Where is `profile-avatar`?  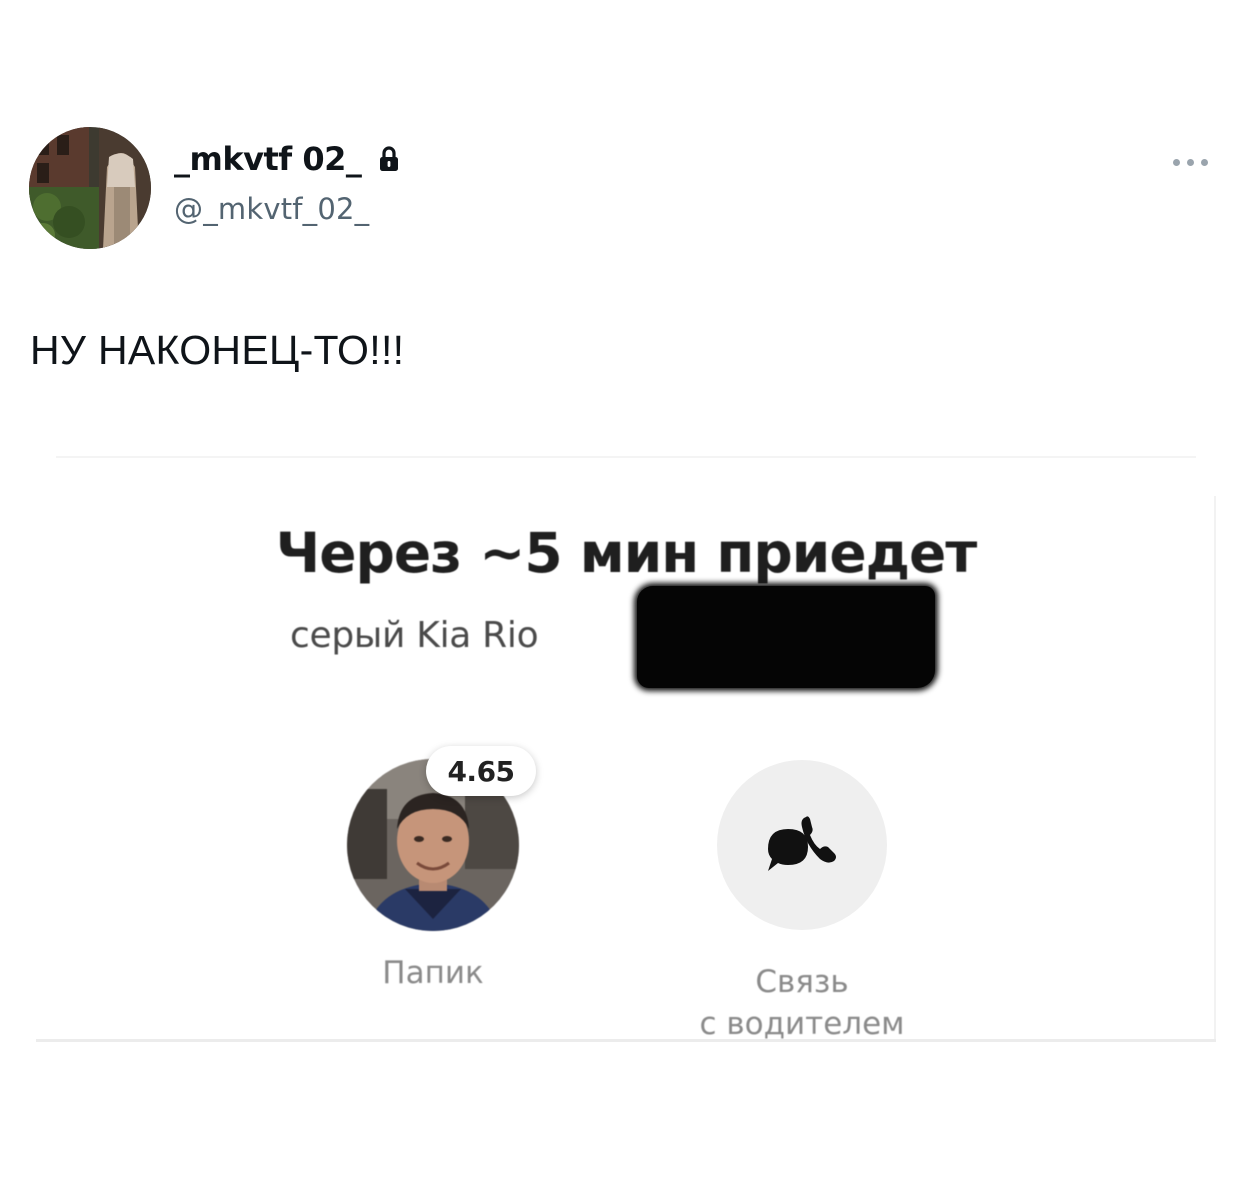 profile-avatar is located at coordinates (90, 188).